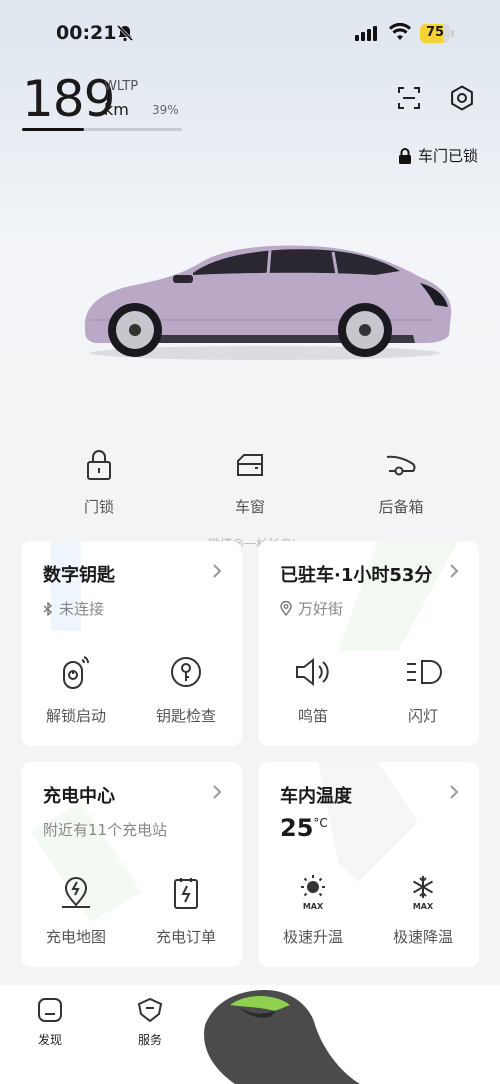 This screenshot has width=500, height=1084. What do you see at coordinates (49, 1040) in the screenshot?
I see `nav-discover-label: 发现` at bounding box center [49, 1040].